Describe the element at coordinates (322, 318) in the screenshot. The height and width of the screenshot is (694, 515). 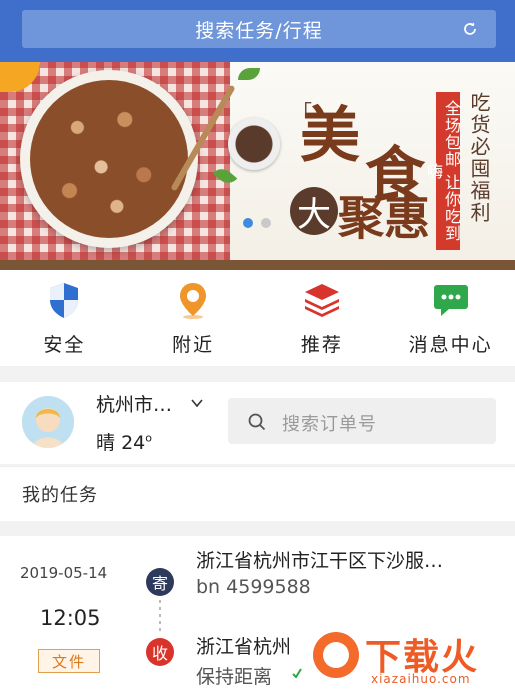
I see `nav-item-recommend: 推荐` at that location.